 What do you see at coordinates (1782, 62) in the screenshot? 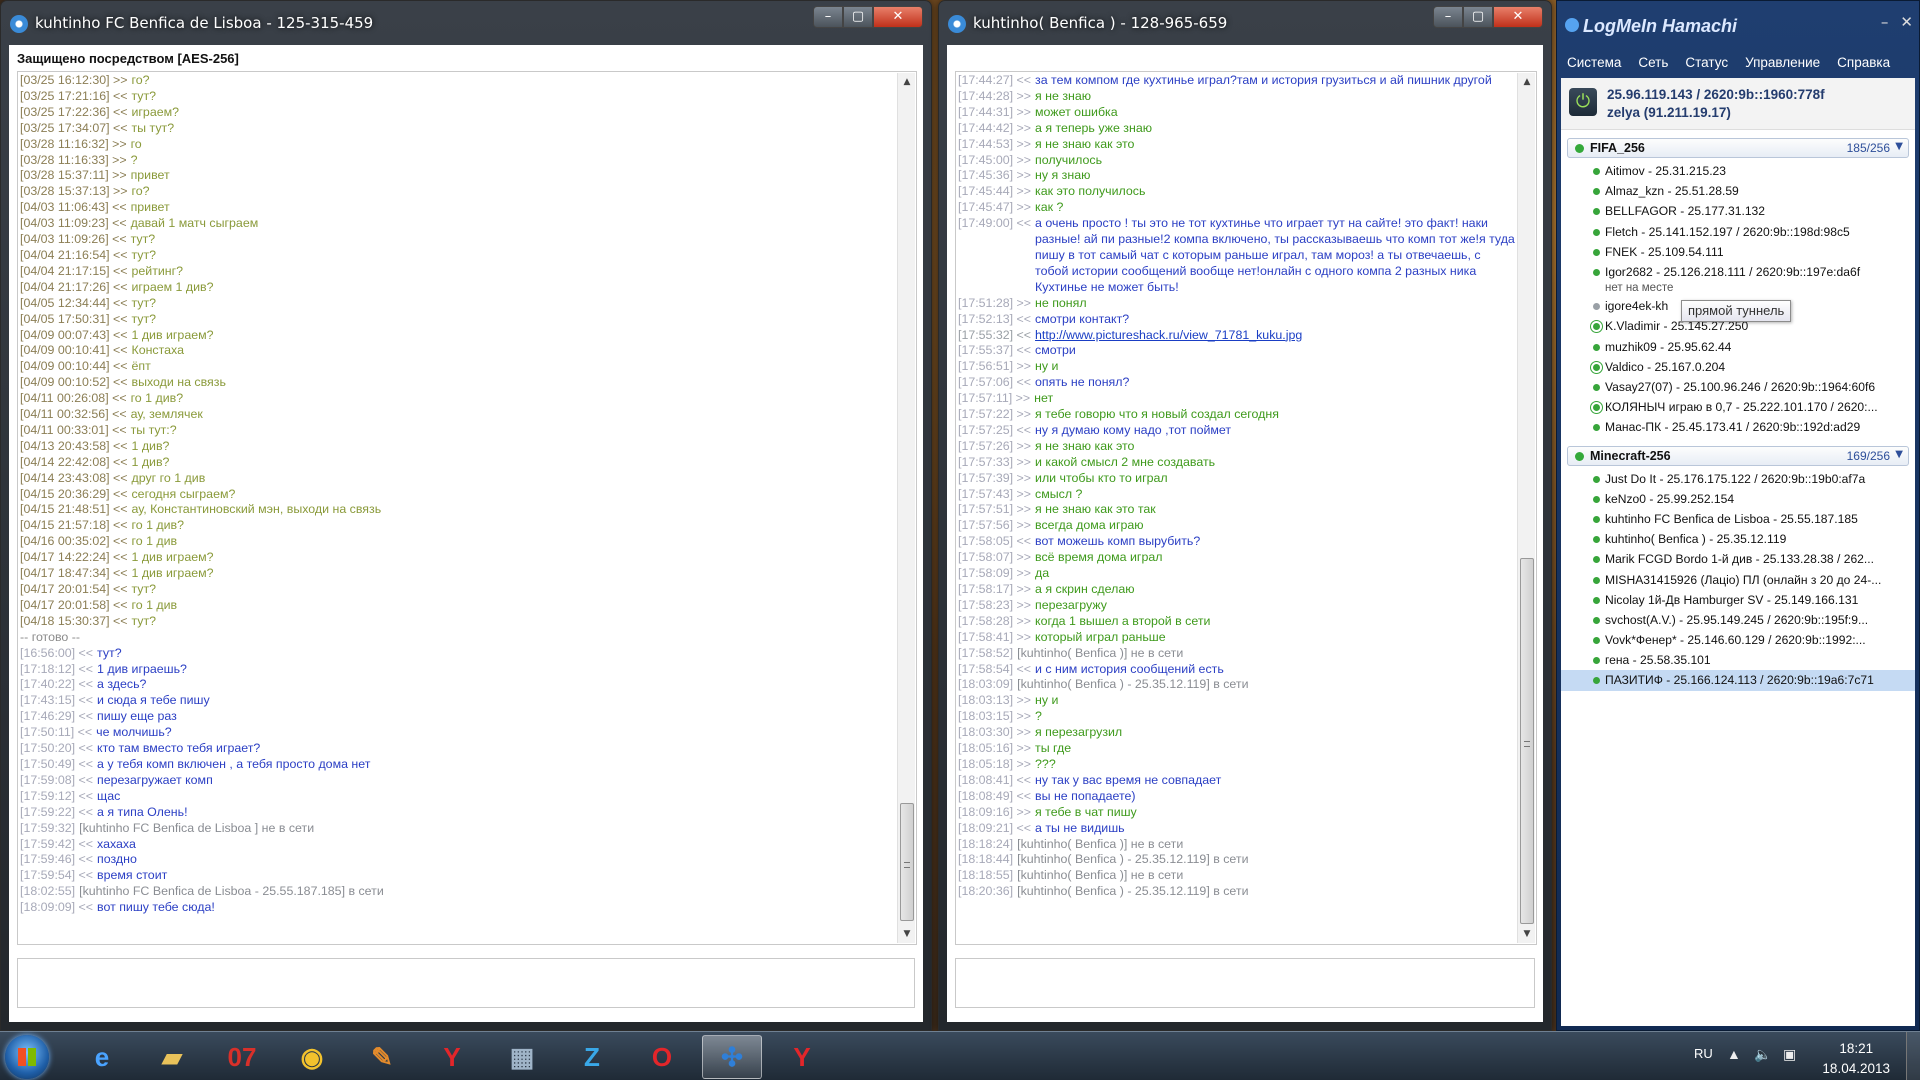
I see `menu-item: Управление` at bounding box center [1782, 62].